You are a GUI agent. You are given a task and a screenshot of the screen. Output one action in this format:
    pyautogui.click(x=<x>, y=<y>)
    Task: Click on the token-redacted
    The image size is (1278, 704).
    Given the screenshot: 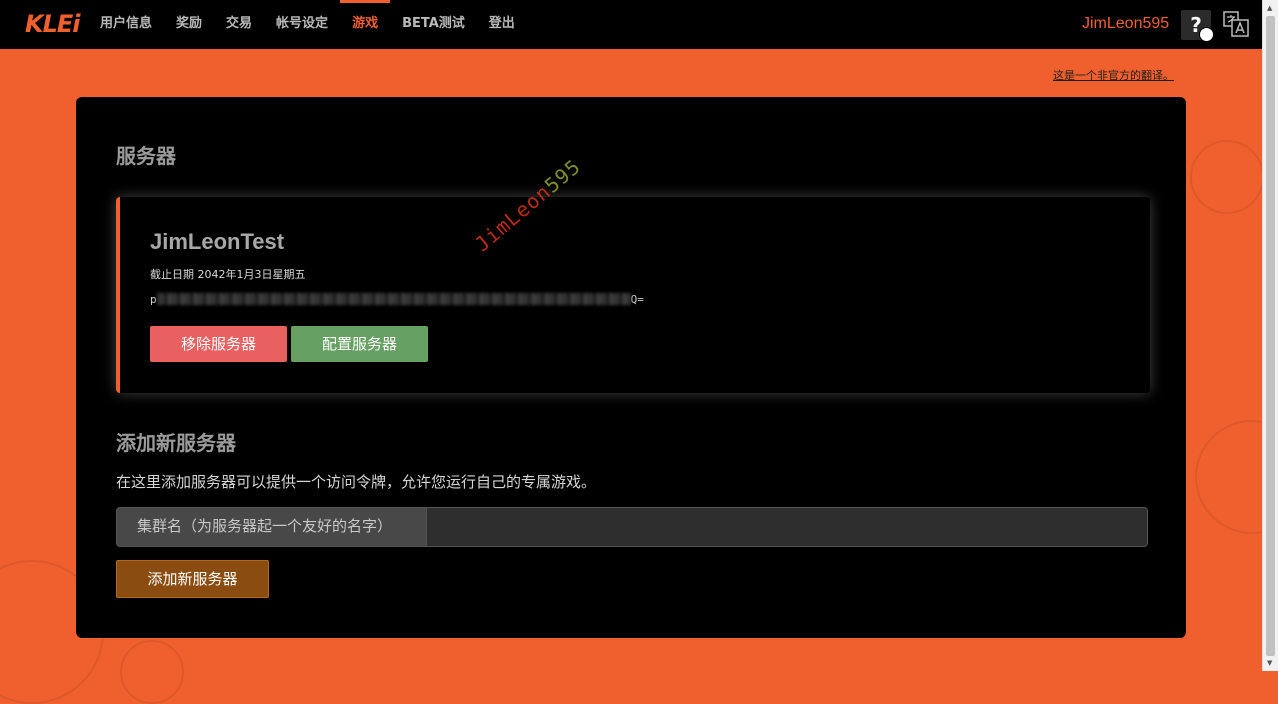 What is the action you would take?
    pyautogui.click(x=393, y=299)
    